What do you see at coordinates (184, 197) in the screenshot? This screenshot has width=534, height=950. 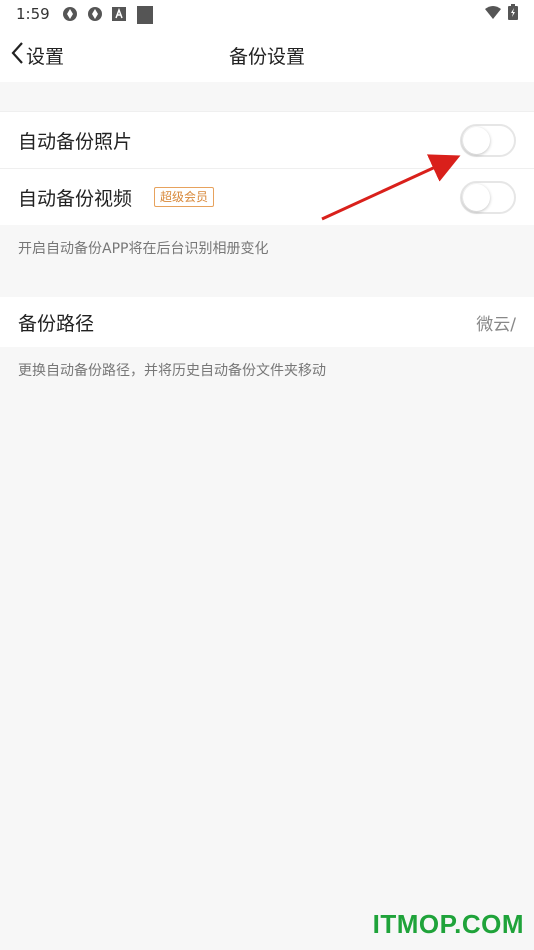 I see `super-member-badge: 超级会员` at bounding box center [184, 197].